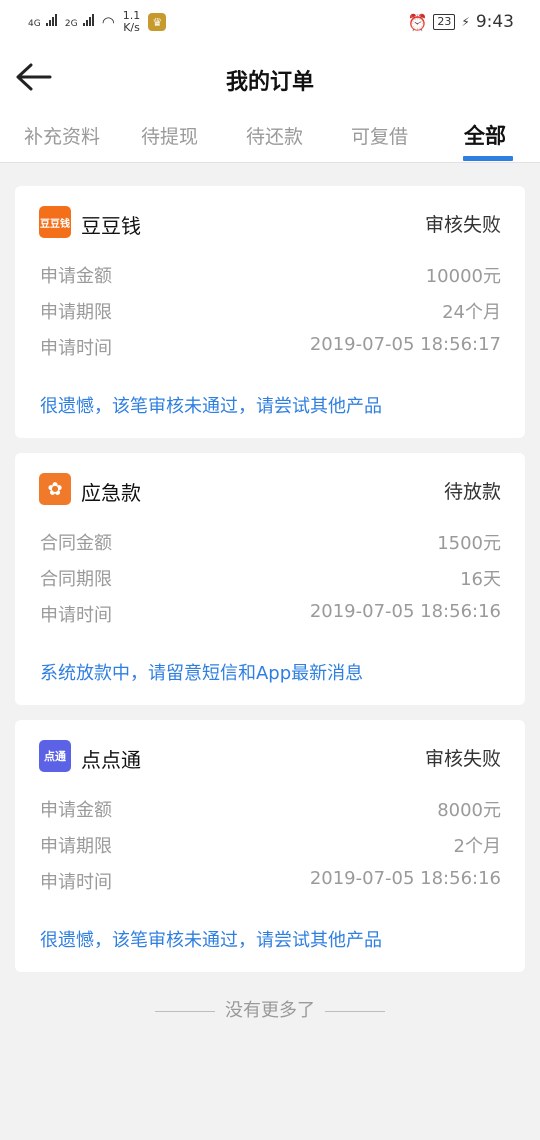  I want to click on tab-all: 全部, so click(485, 135).